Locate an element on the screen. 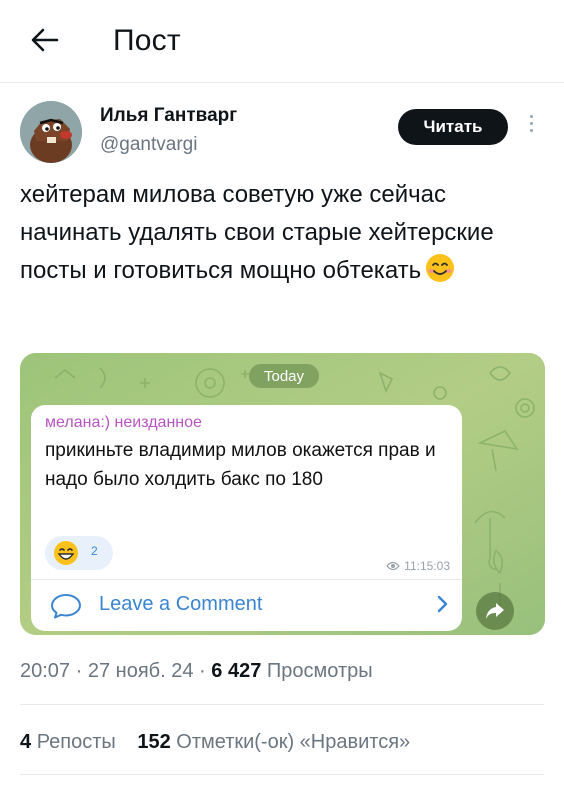 The image size is (564, 800). back-button is located at coordinates (44, 40).